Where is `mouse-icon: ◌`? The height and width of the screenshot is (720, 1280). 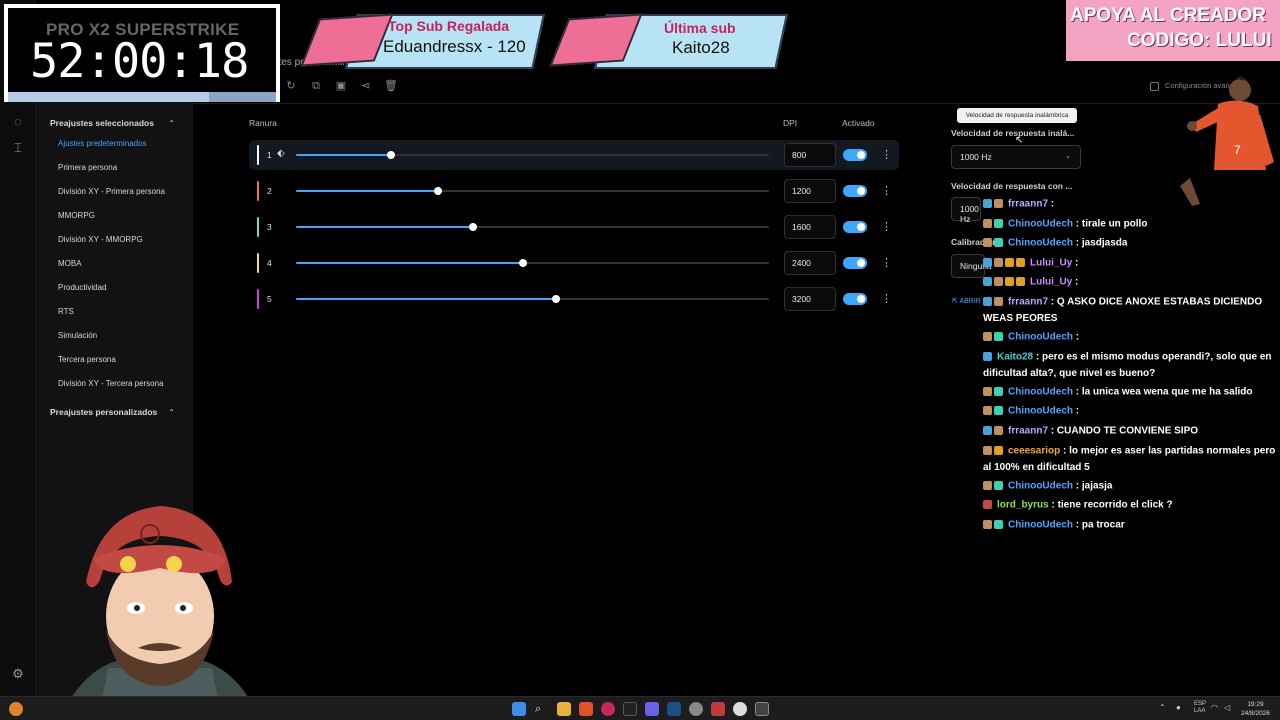
mouse-icon: ◌ is located at coordinates (18, 122).